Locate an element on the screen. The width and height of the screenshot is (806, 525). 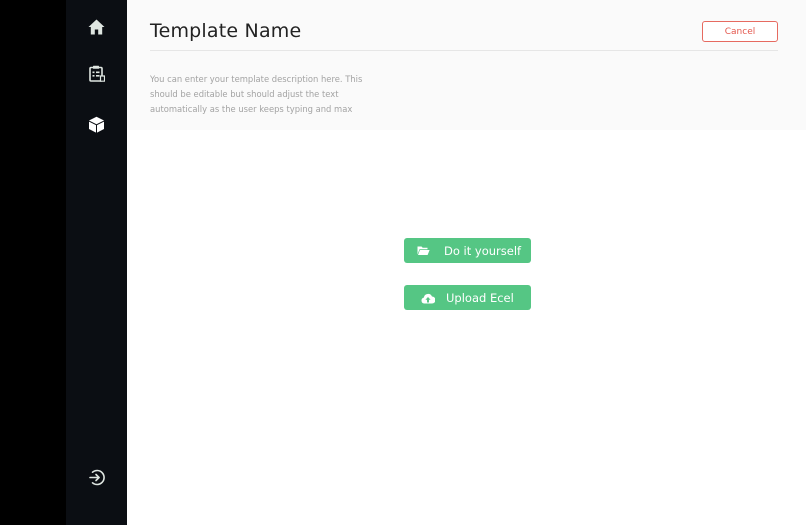
sidebar-item-templates is located at coordinates (96, 73).